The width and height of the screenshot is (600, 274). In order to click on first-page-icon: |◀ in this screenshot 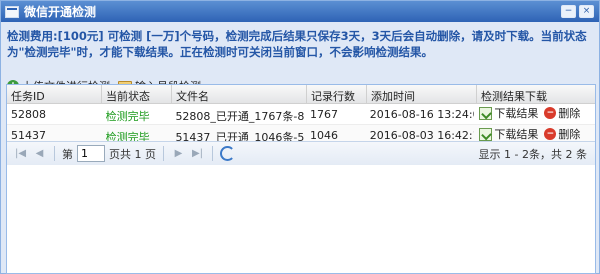, I will do `click(20, 153)`.